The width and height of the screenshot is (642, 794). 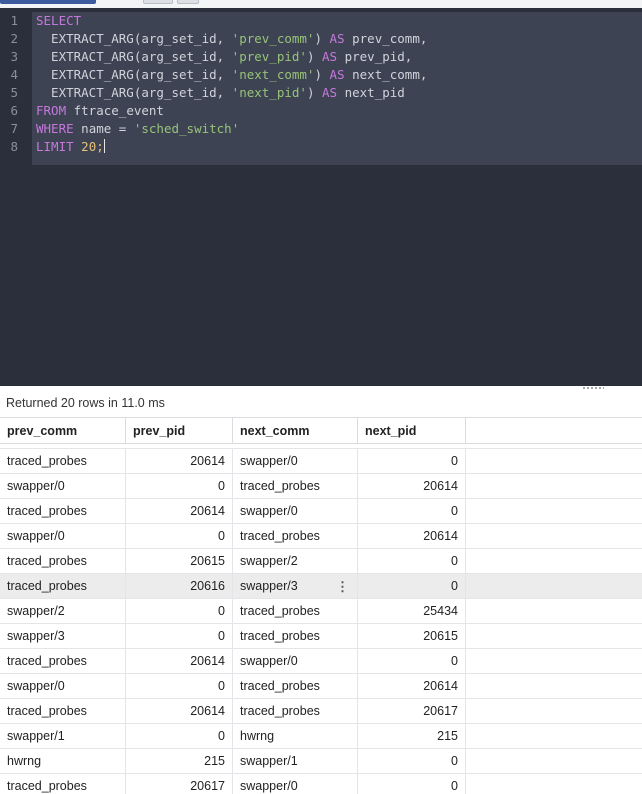 I want to click on resize-bar, so click(x=321, y=389).